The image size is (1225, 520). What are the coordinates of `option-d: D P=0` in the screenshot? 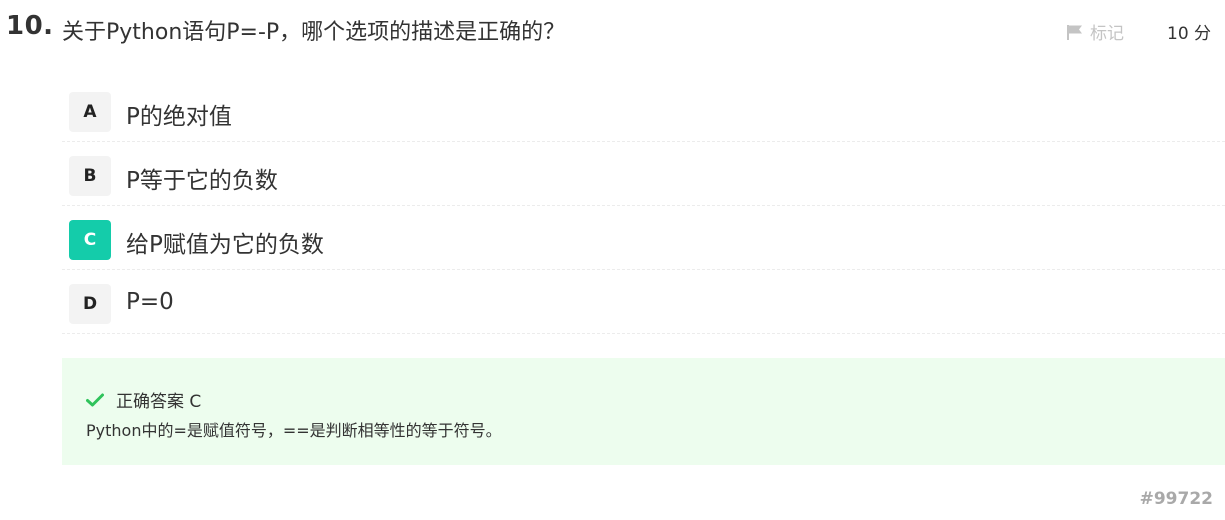 It's located at (643, 302).